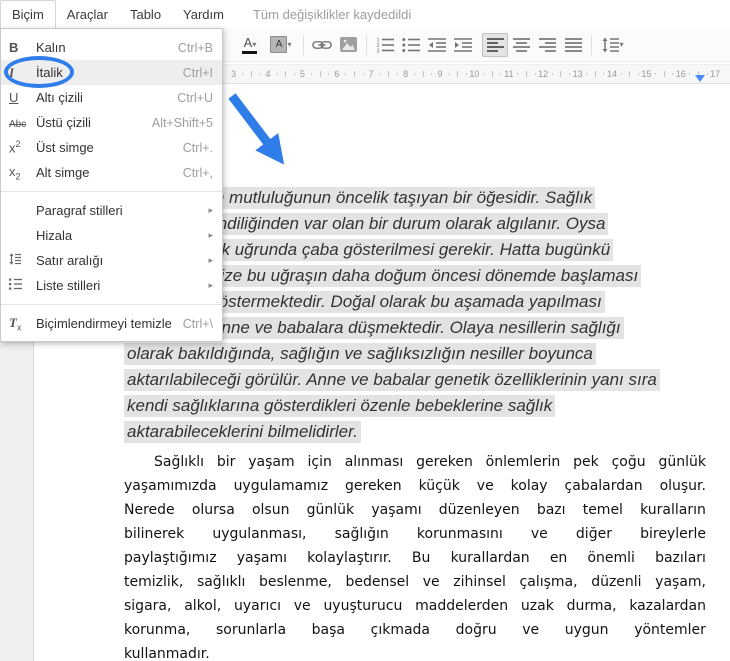  What do you see at coordinates (111, 323) in the screenshot?
I see `menu-item-bi-imlendirmeyi-temizle: Tx Biçimlendirmeyi temizle Ctrl+\` at bounding box center [111, 323].